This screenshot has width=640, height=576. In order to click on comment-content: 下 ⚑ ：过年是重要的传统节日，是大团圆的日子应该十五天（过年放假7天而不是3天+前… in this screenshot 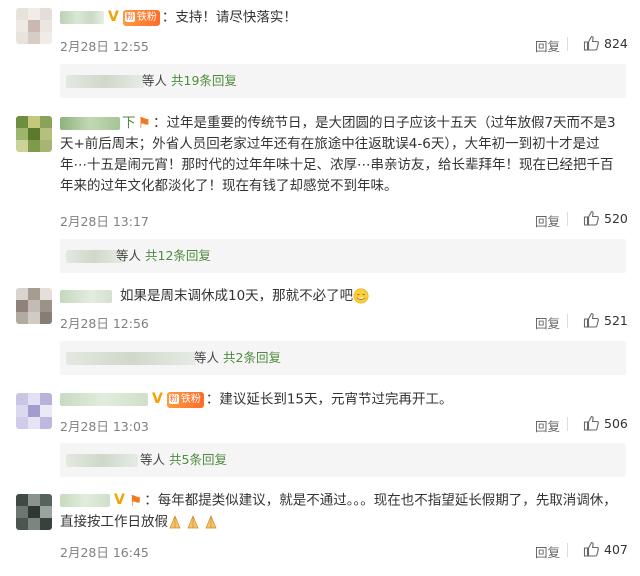, I will do `click(343, 155)`.